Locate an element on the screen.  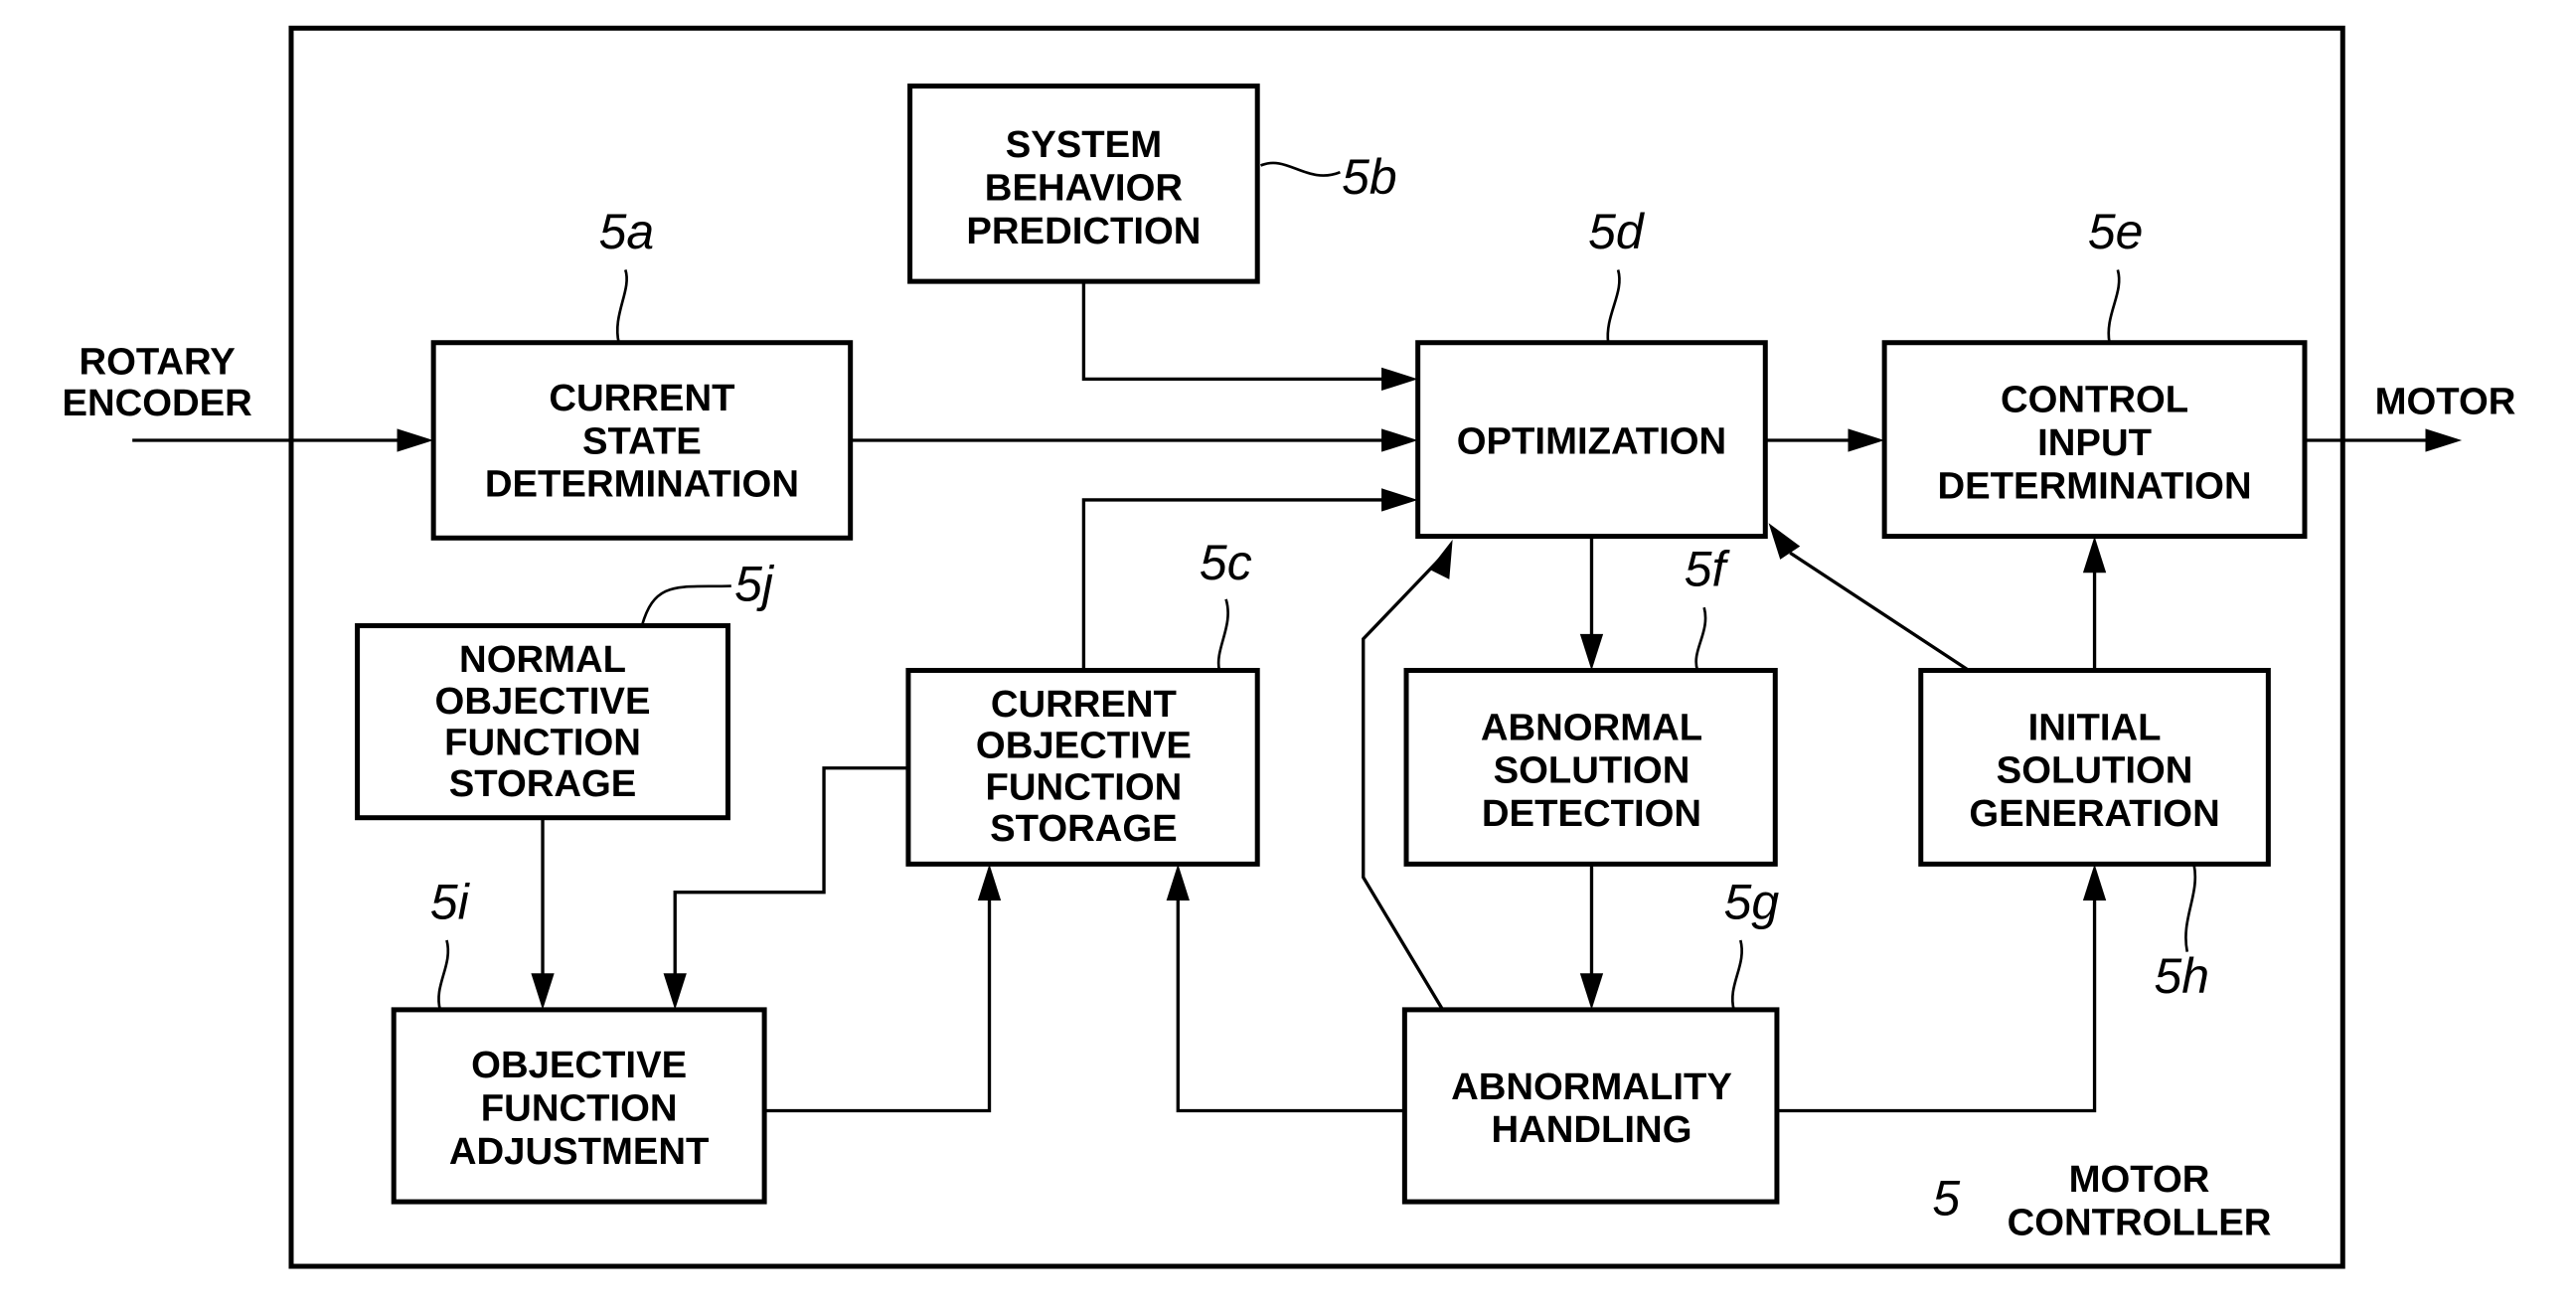
connector-generation-to-control is located at coordinates (2094, 603).